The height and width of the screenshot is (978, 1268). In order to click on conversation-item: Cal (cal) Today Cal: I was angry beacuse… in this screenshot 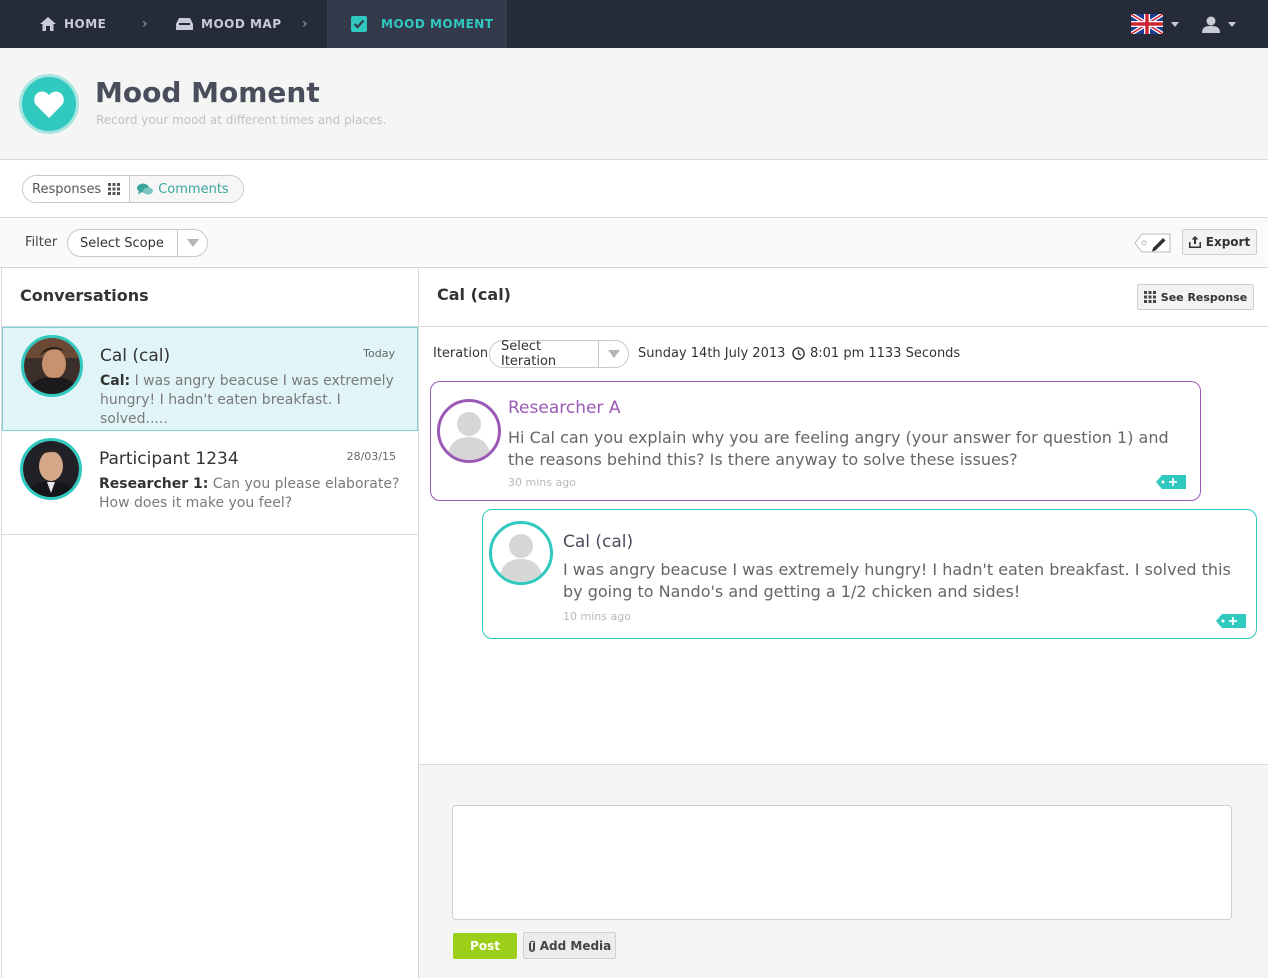, I will do `click(210, 379)`.